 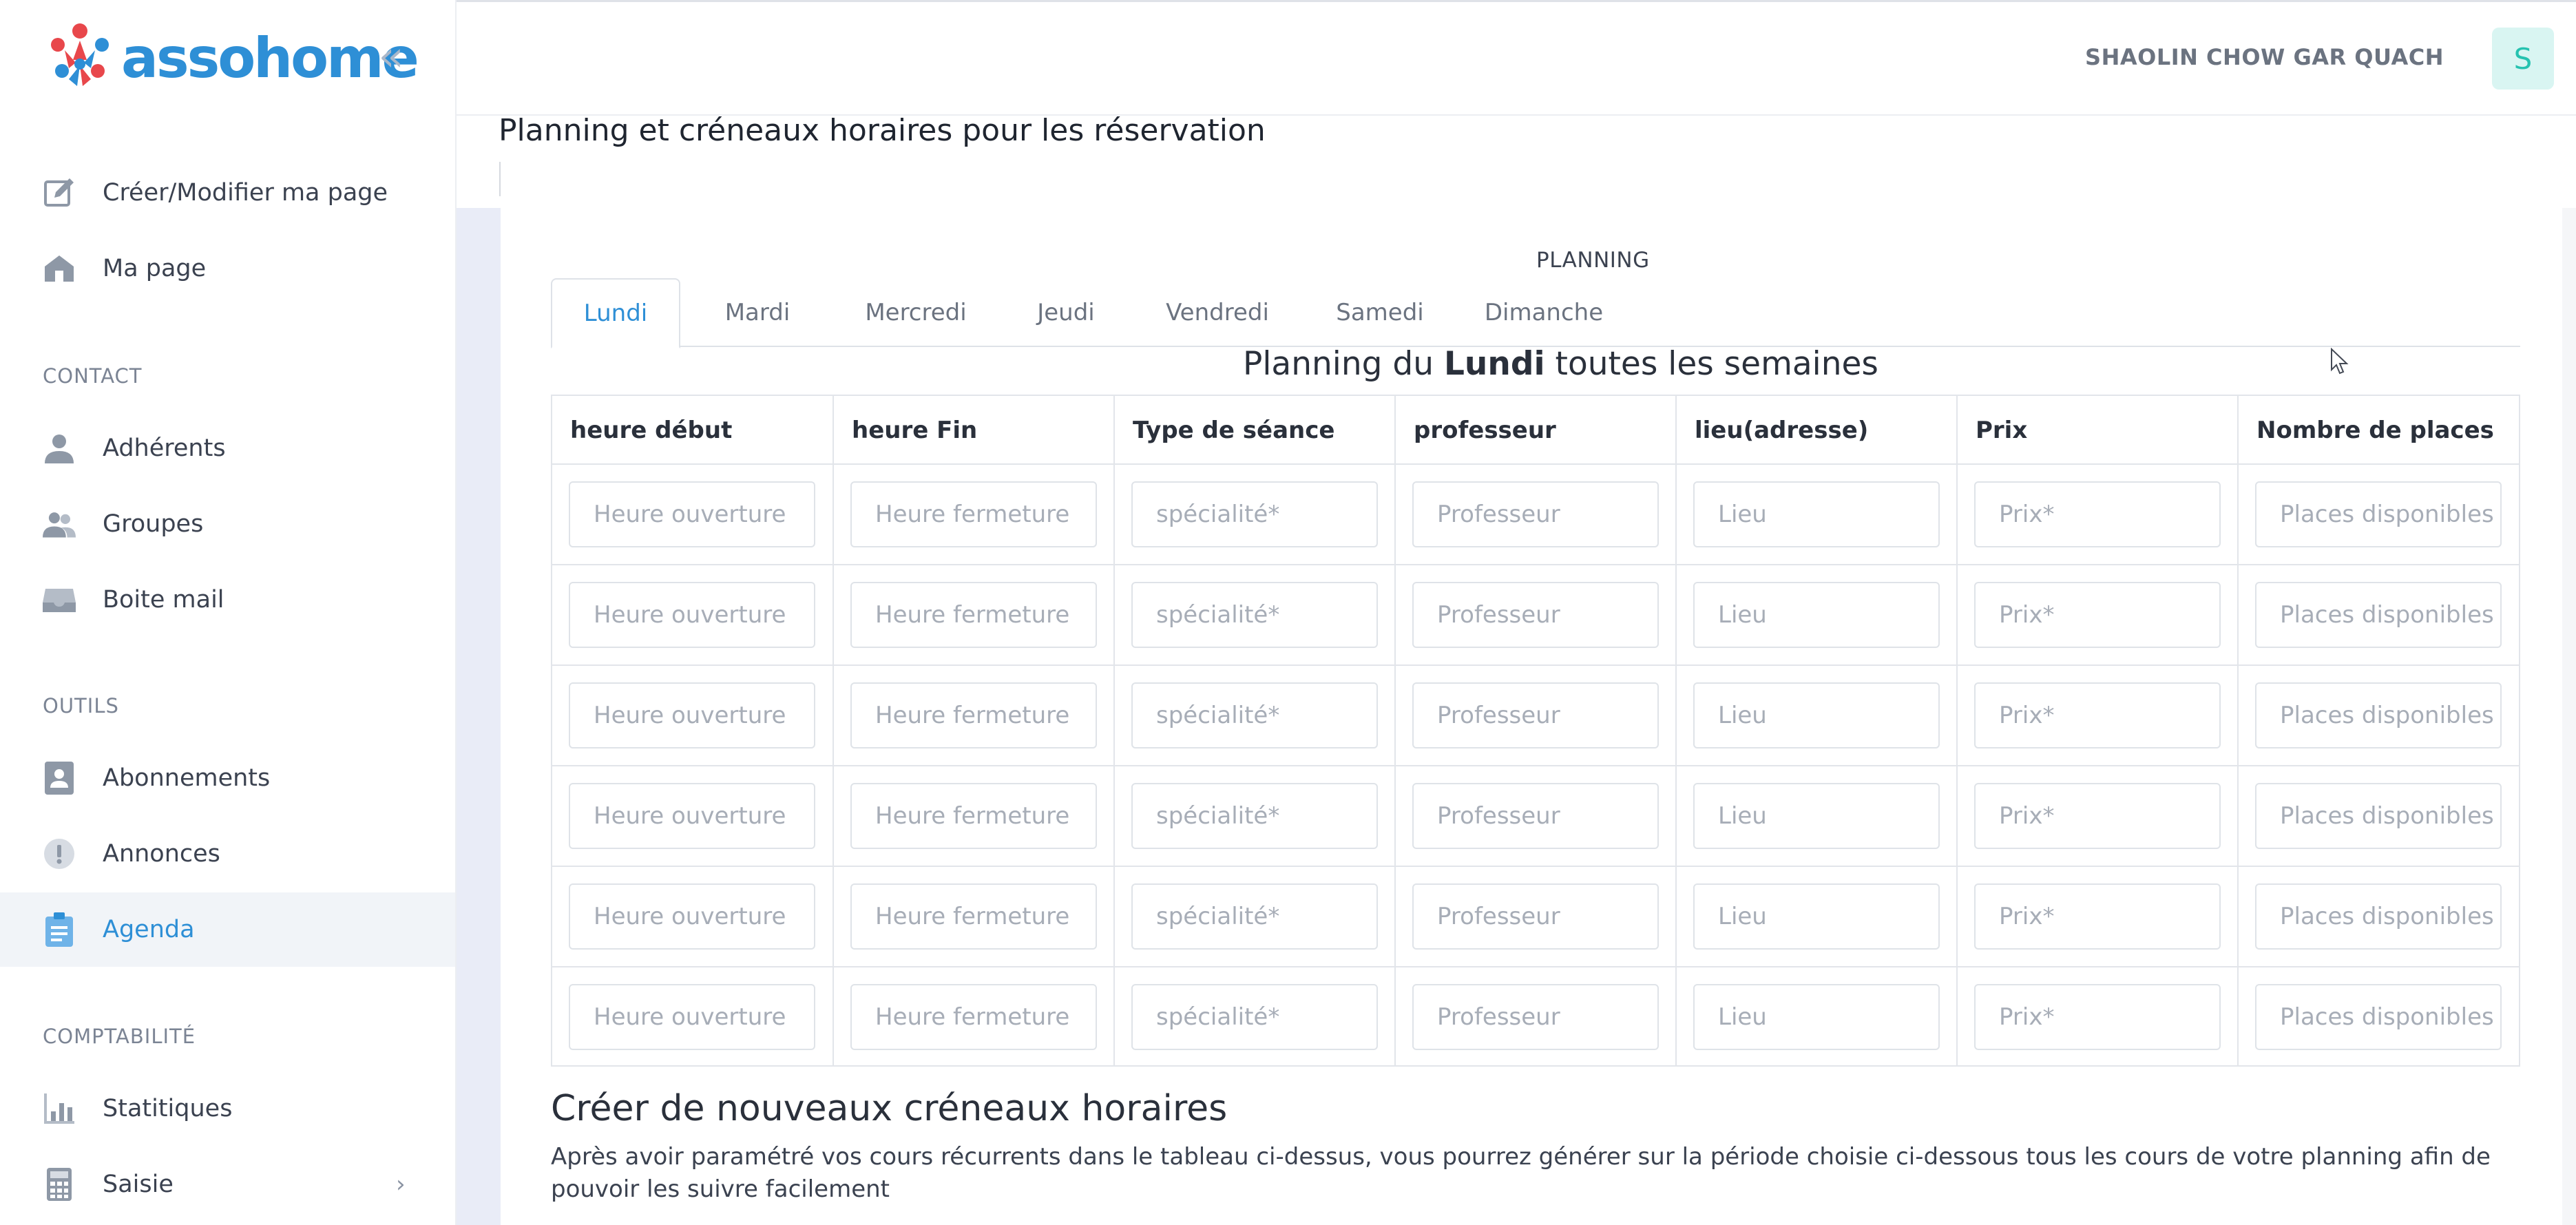 I want to click on user-name: SHAOLIN CHOW GAR QUACH, so click(x=2264, y=57).